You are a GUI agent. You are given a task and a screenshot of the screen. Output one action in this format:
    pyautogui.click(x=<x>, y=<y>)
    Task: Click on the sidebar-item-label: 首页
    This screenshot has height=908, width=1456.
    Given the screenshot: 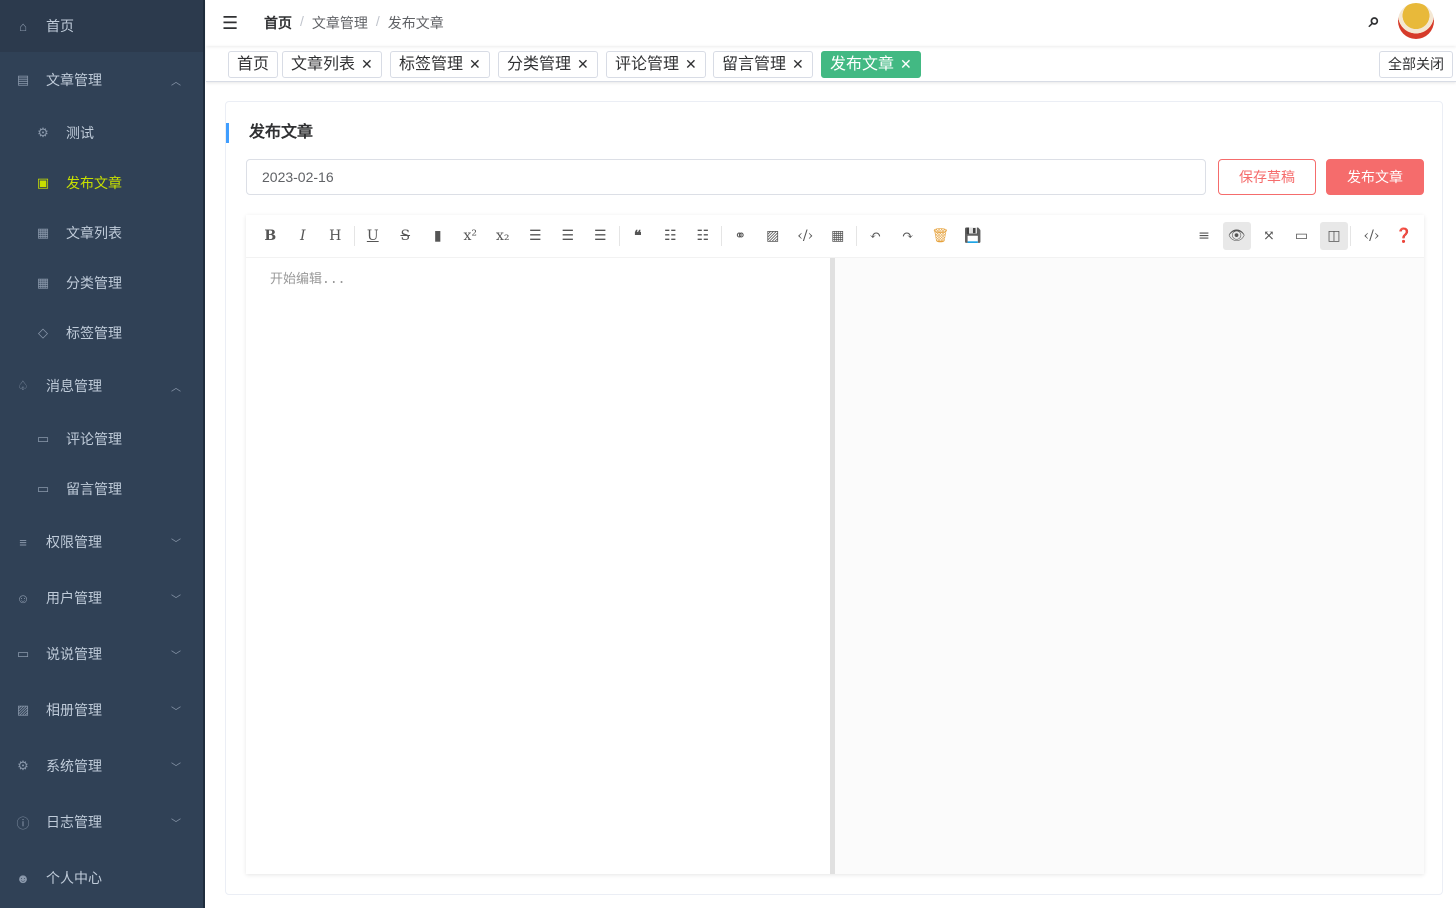 What is the action you would take?
    pyautogui.click(x=60, y=26)
    